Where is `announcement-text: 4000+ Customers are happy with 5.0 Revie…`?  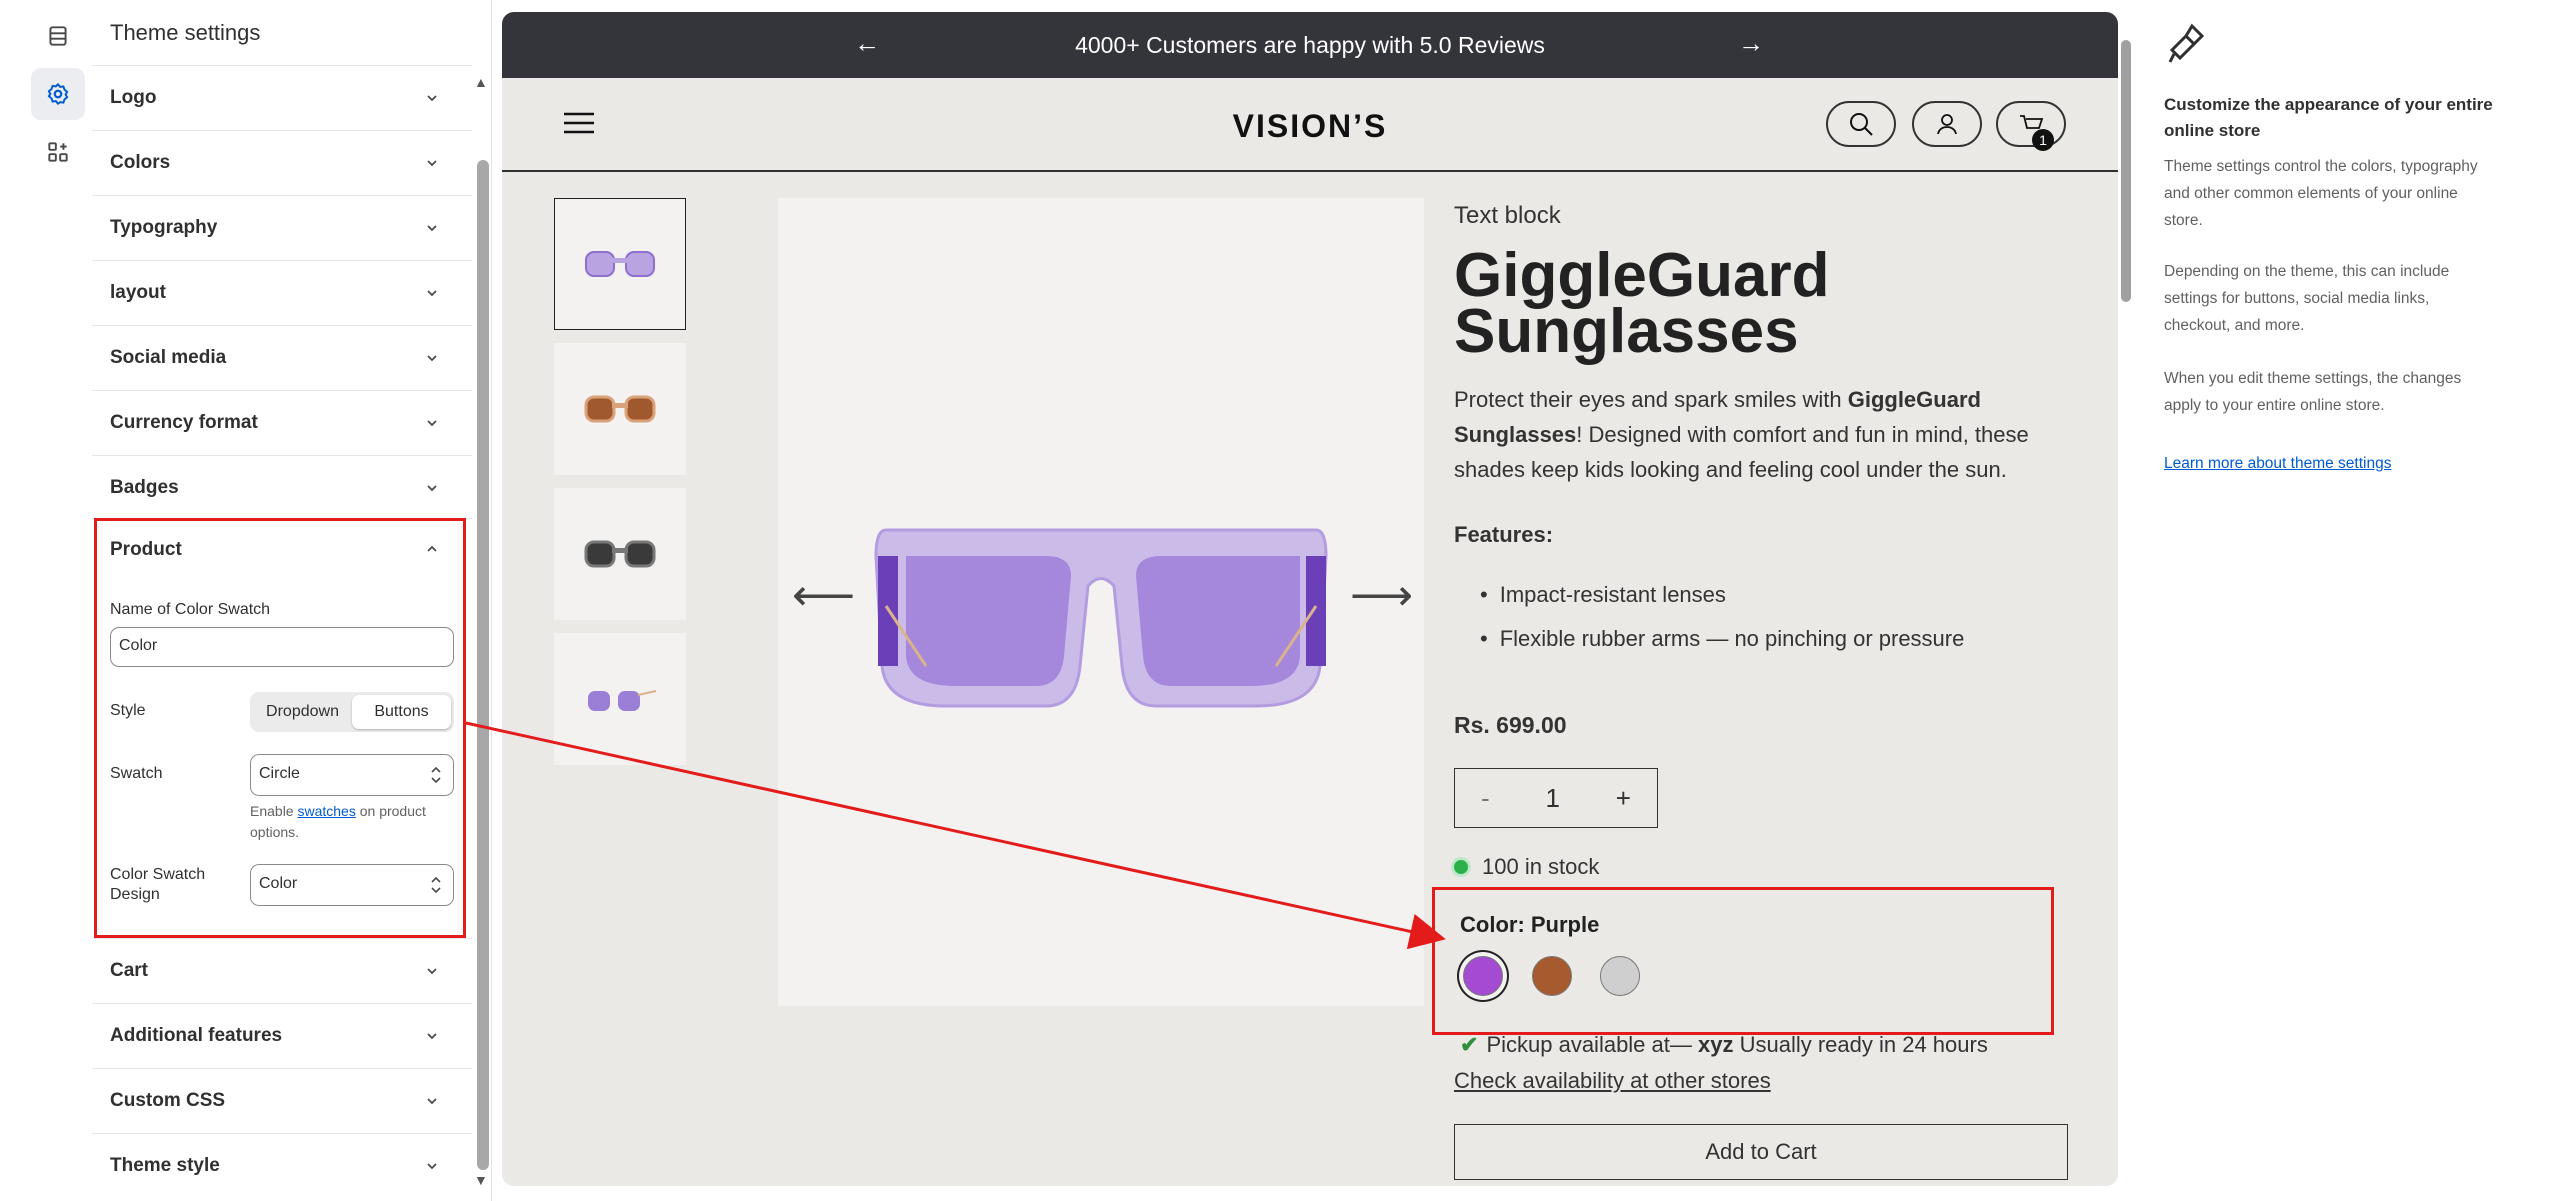 announcement-text: 4000+ Customers are happy with 5.0 Revie… is located at coordinates (1310, 44).